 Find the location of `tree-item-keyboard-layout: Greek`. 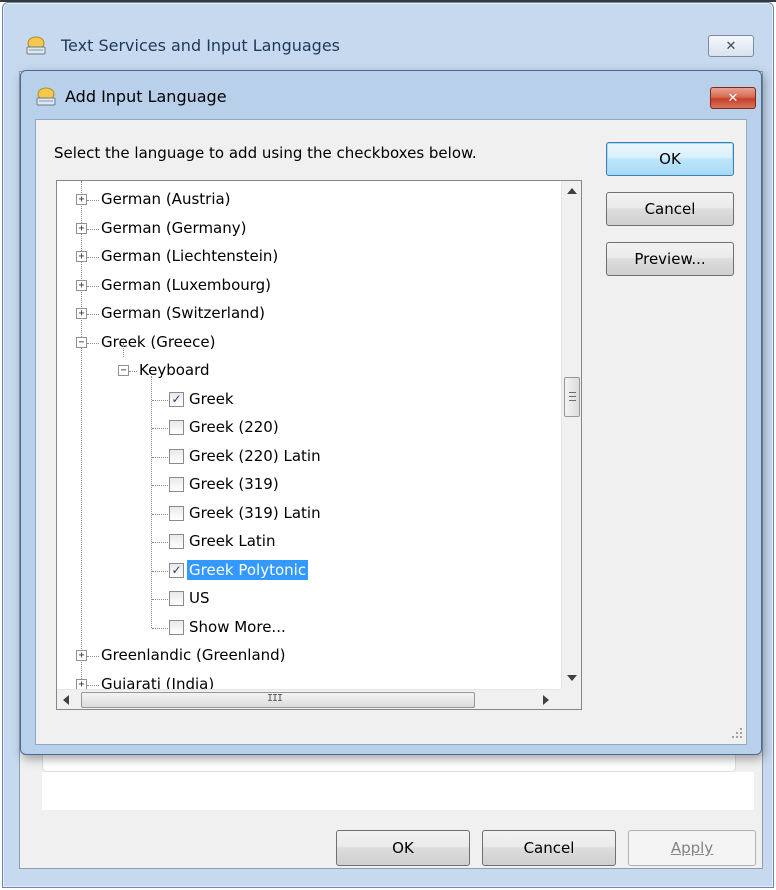

tree-item-keyboard-layout: Greek is located at coordinates (211, 399).